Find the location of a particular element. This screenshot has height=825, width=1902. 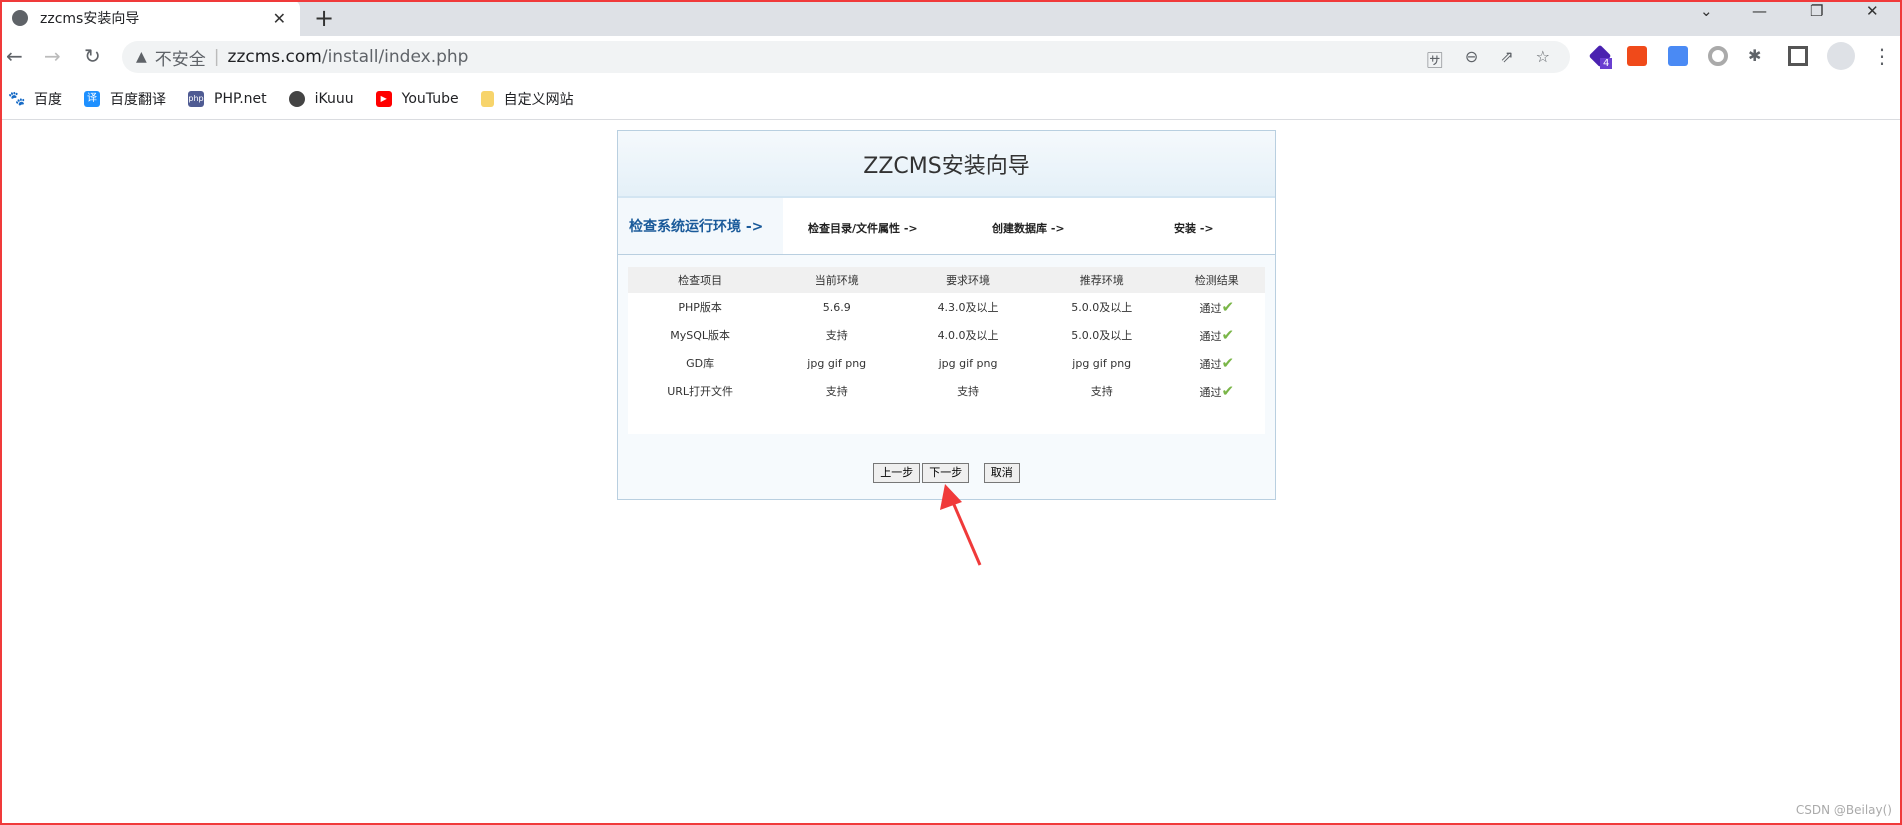

annotation-arrow is located at coordinates (961, 525).